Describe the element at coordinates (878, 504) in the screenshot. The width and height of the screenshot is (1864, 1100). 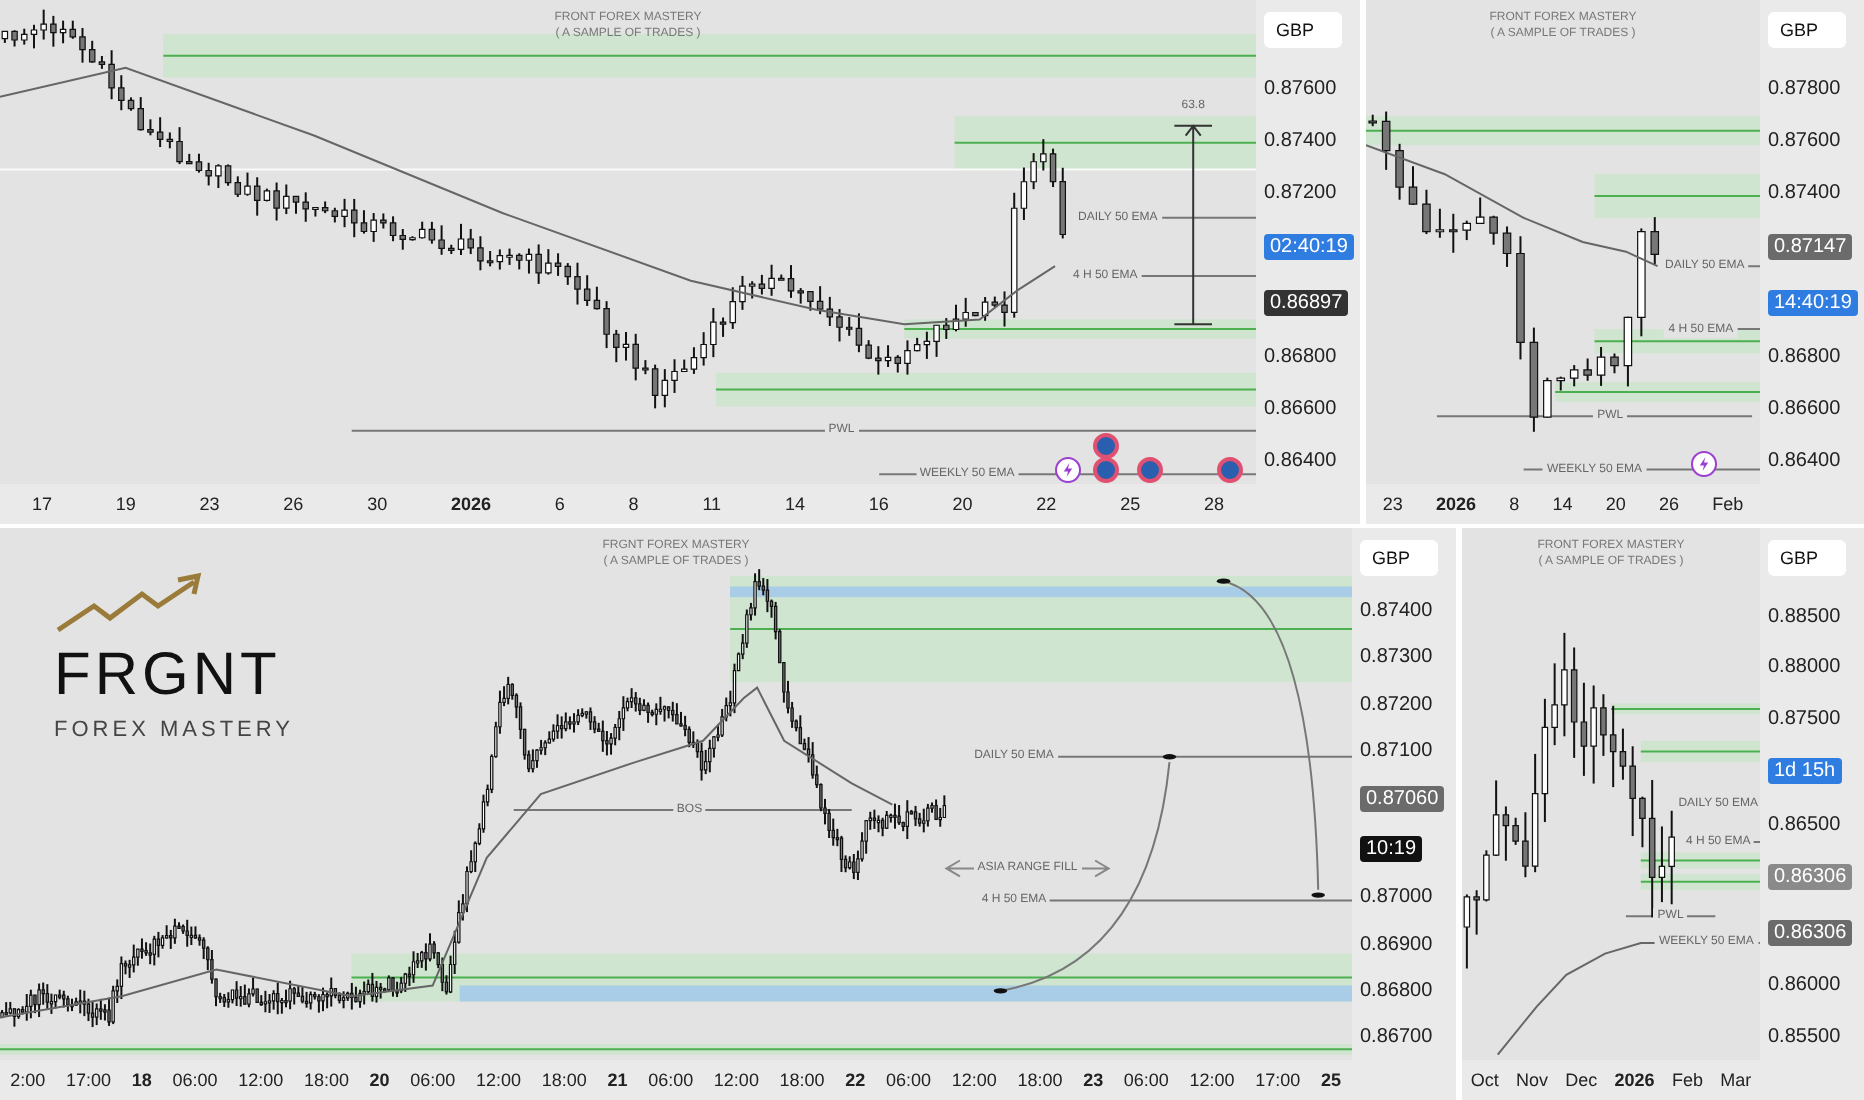
I see `time-label: 16` at that location.